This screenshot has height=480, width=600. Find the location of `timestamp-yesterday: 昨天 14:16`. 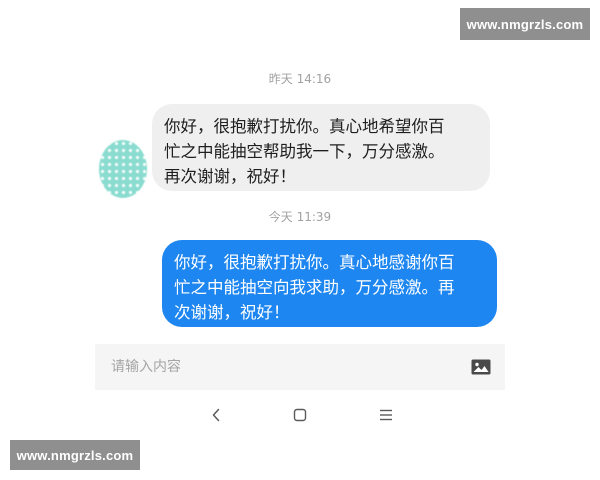

timestamp-yesterday: 昨天 14:16 is located at coordinates (300, 79).